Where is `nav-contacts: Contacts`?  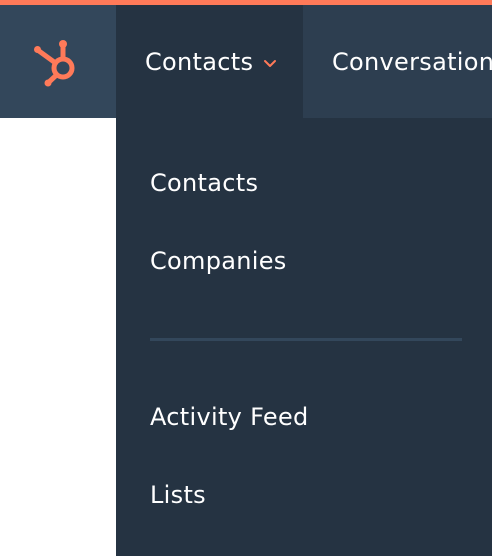
nav-contacts: Contacts is located at coordinates (209, 61).